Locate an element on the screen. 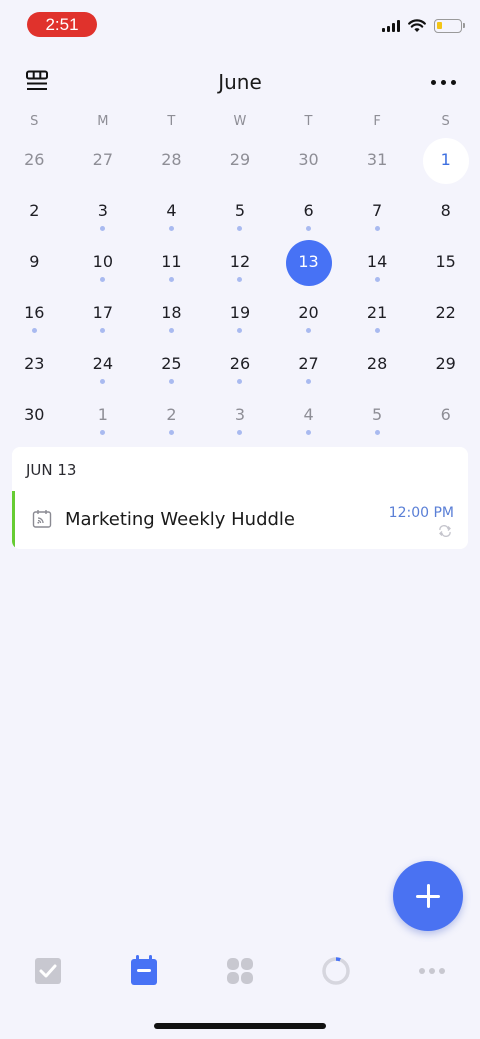 This screenshot has width=480, height=1039. day-cell: 15 is located at coordinates (445, 263).